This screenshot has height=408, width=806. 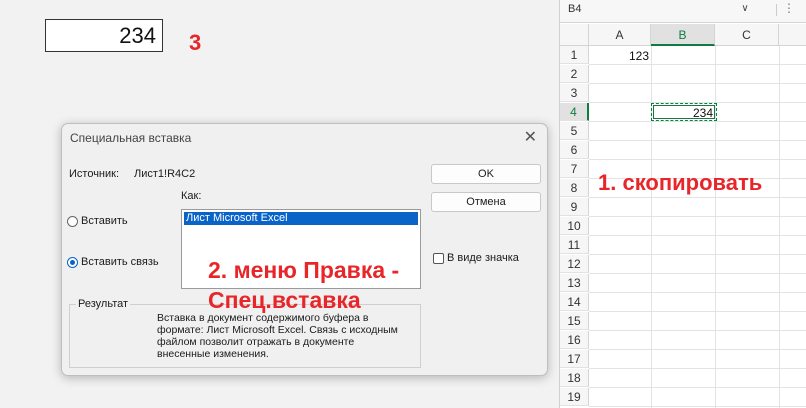 I want to click on result-line: файлом позволит отражать в документе, so click(x=256, y=342).